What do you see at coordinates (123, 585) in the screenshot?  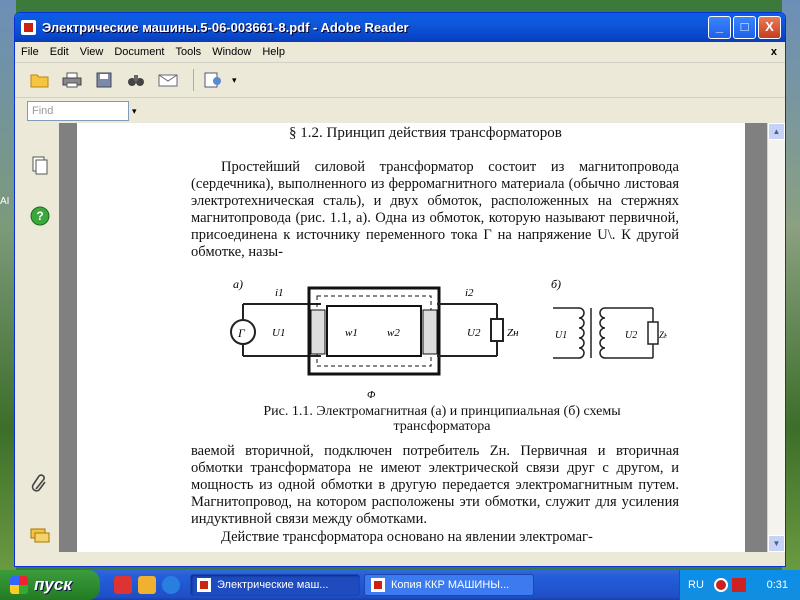 I see `quick-launch-app-icon` at bounding box center [123, 585].